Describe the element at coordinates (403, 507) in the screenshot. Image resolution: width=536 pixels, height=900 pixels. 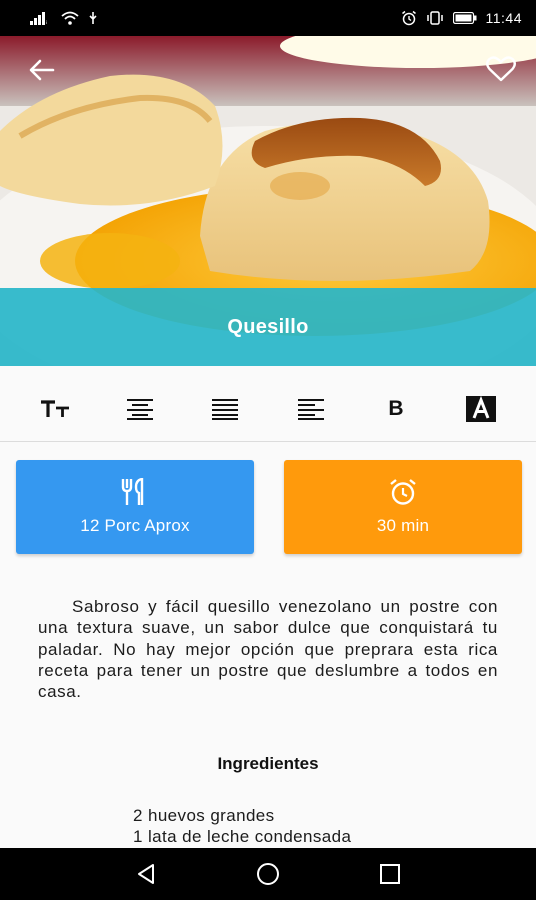
I see `time-card: 30 min` at that location.